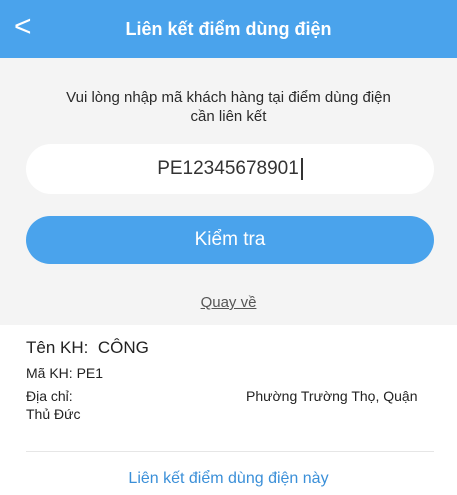  I want to click on divider, so click(230, 451).